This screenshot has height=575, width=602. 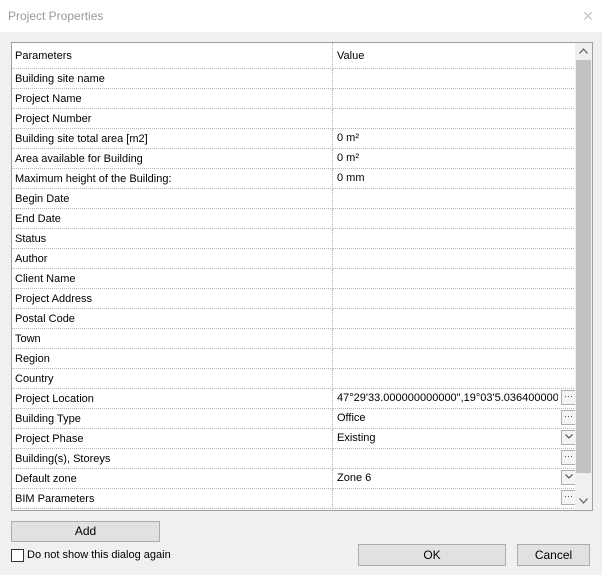 I want to click on table-row: Building Type Office ···, so click(x=296, y=418).